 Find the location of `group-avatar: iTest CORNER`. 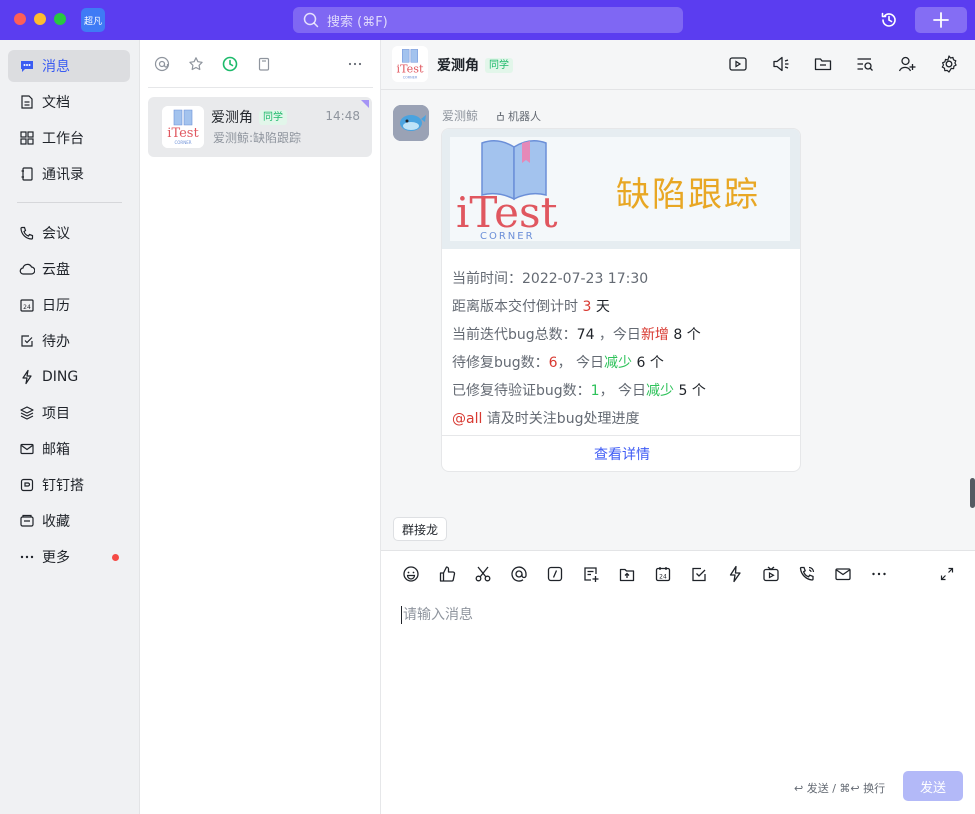

group-avatar: iTest CORNER is located at coordinates (183, 127).